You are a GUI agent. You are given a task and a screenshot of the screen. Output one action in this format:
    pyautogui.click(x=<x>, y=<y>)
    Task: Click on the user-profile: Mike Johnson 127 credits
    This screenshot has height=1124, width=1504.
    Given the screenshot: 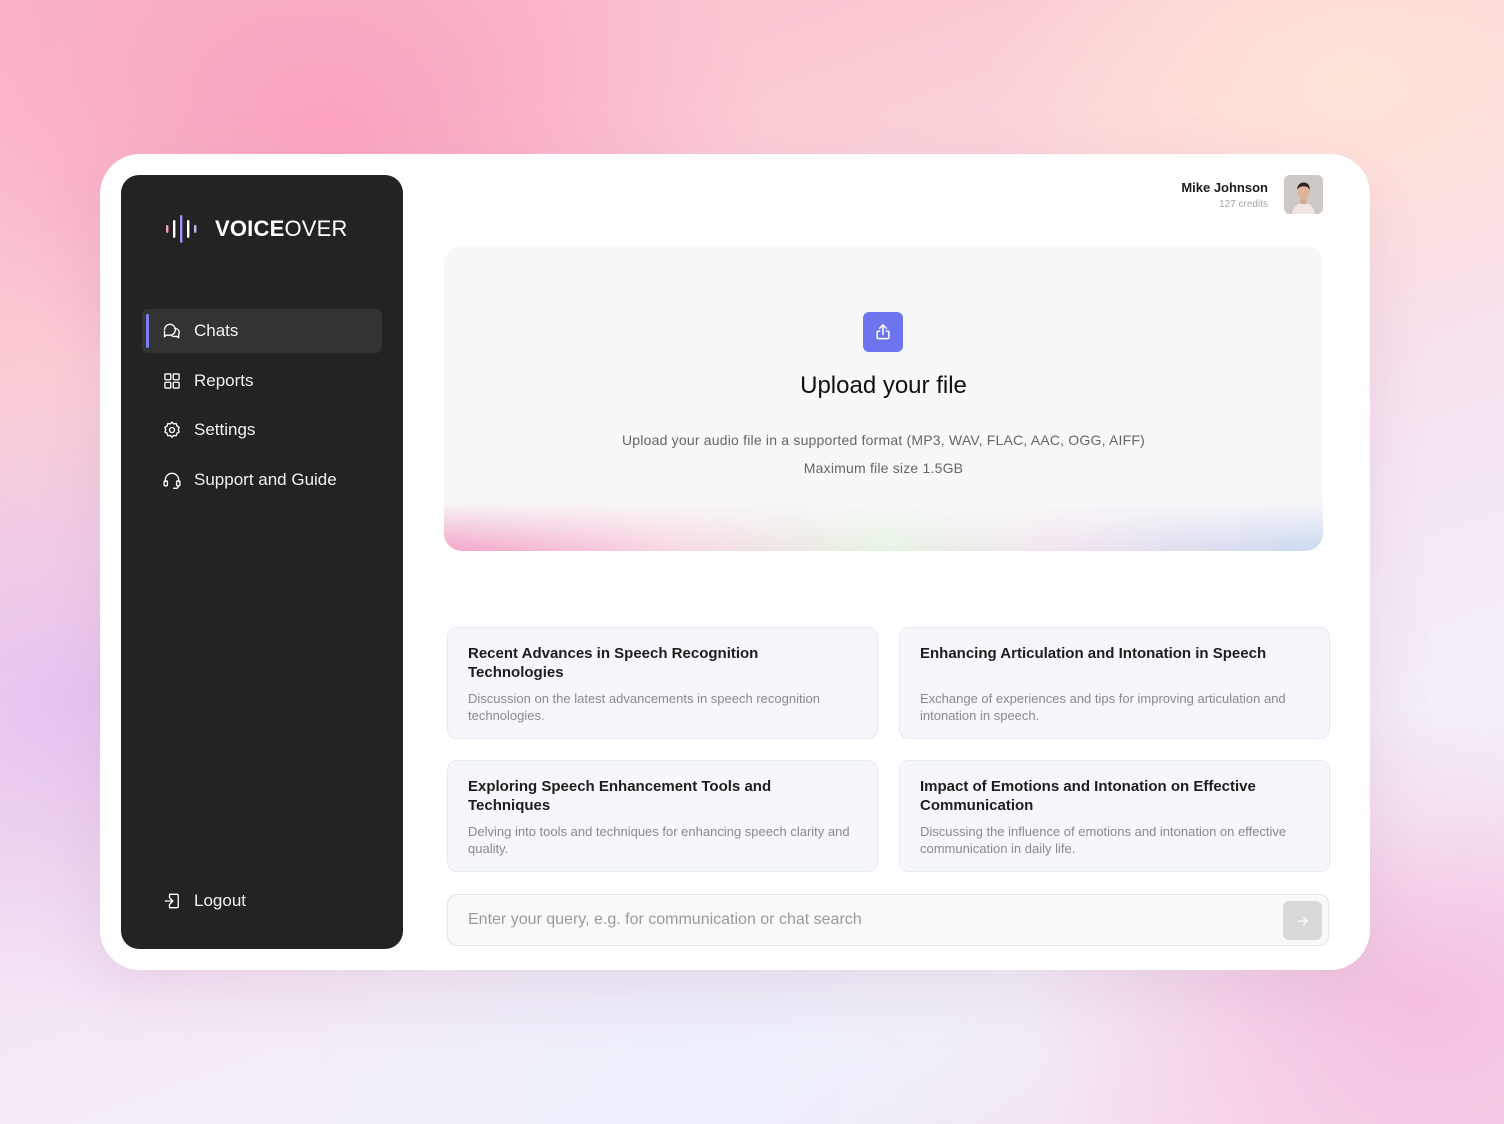 What is the action you would take?
    pyautogui.click(x=1252, y=194)
    